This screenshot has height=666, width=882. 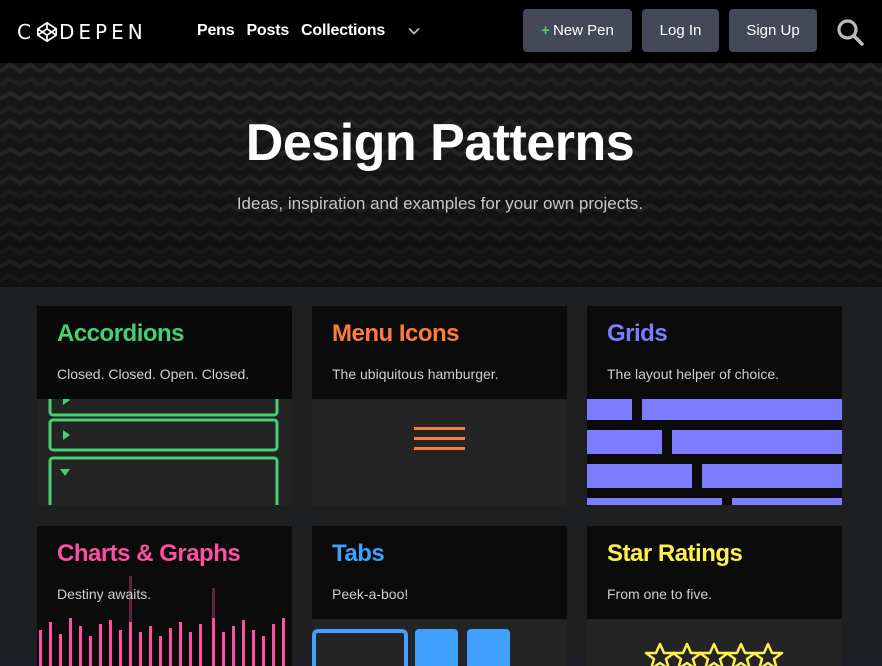 I want to click on codepen-logo: C DEPEN, so click(x=82, y=32).